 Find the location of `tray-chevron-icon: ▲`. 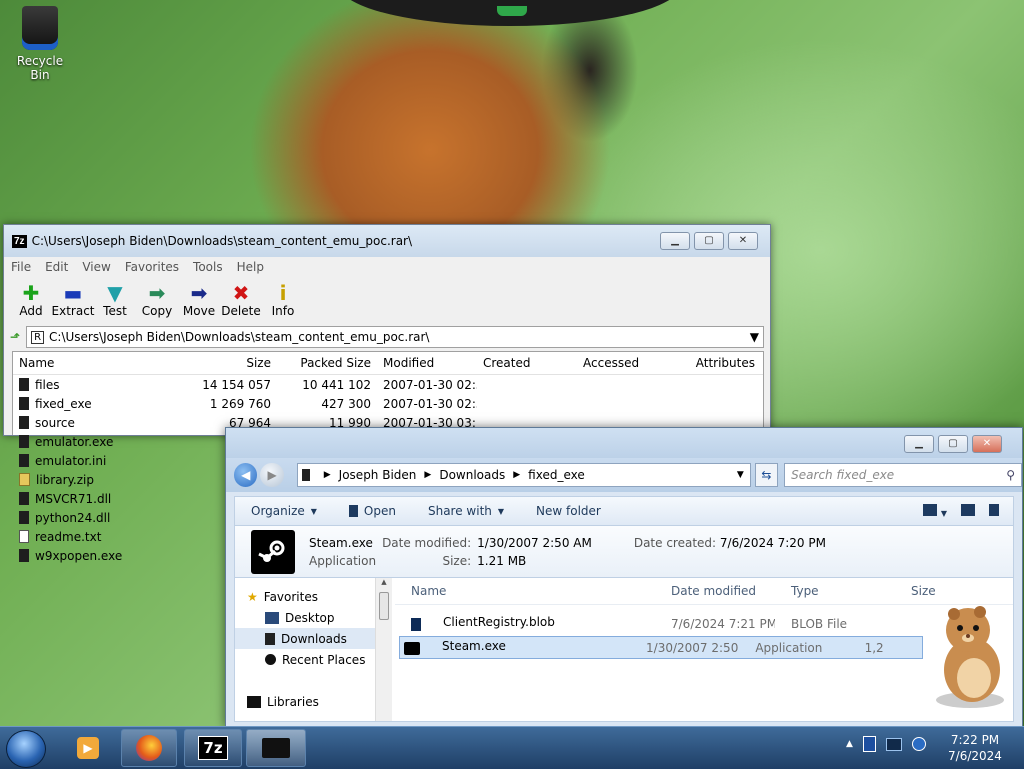

tray-chevron-icon: ▲ is located at coordinates (849, 744).